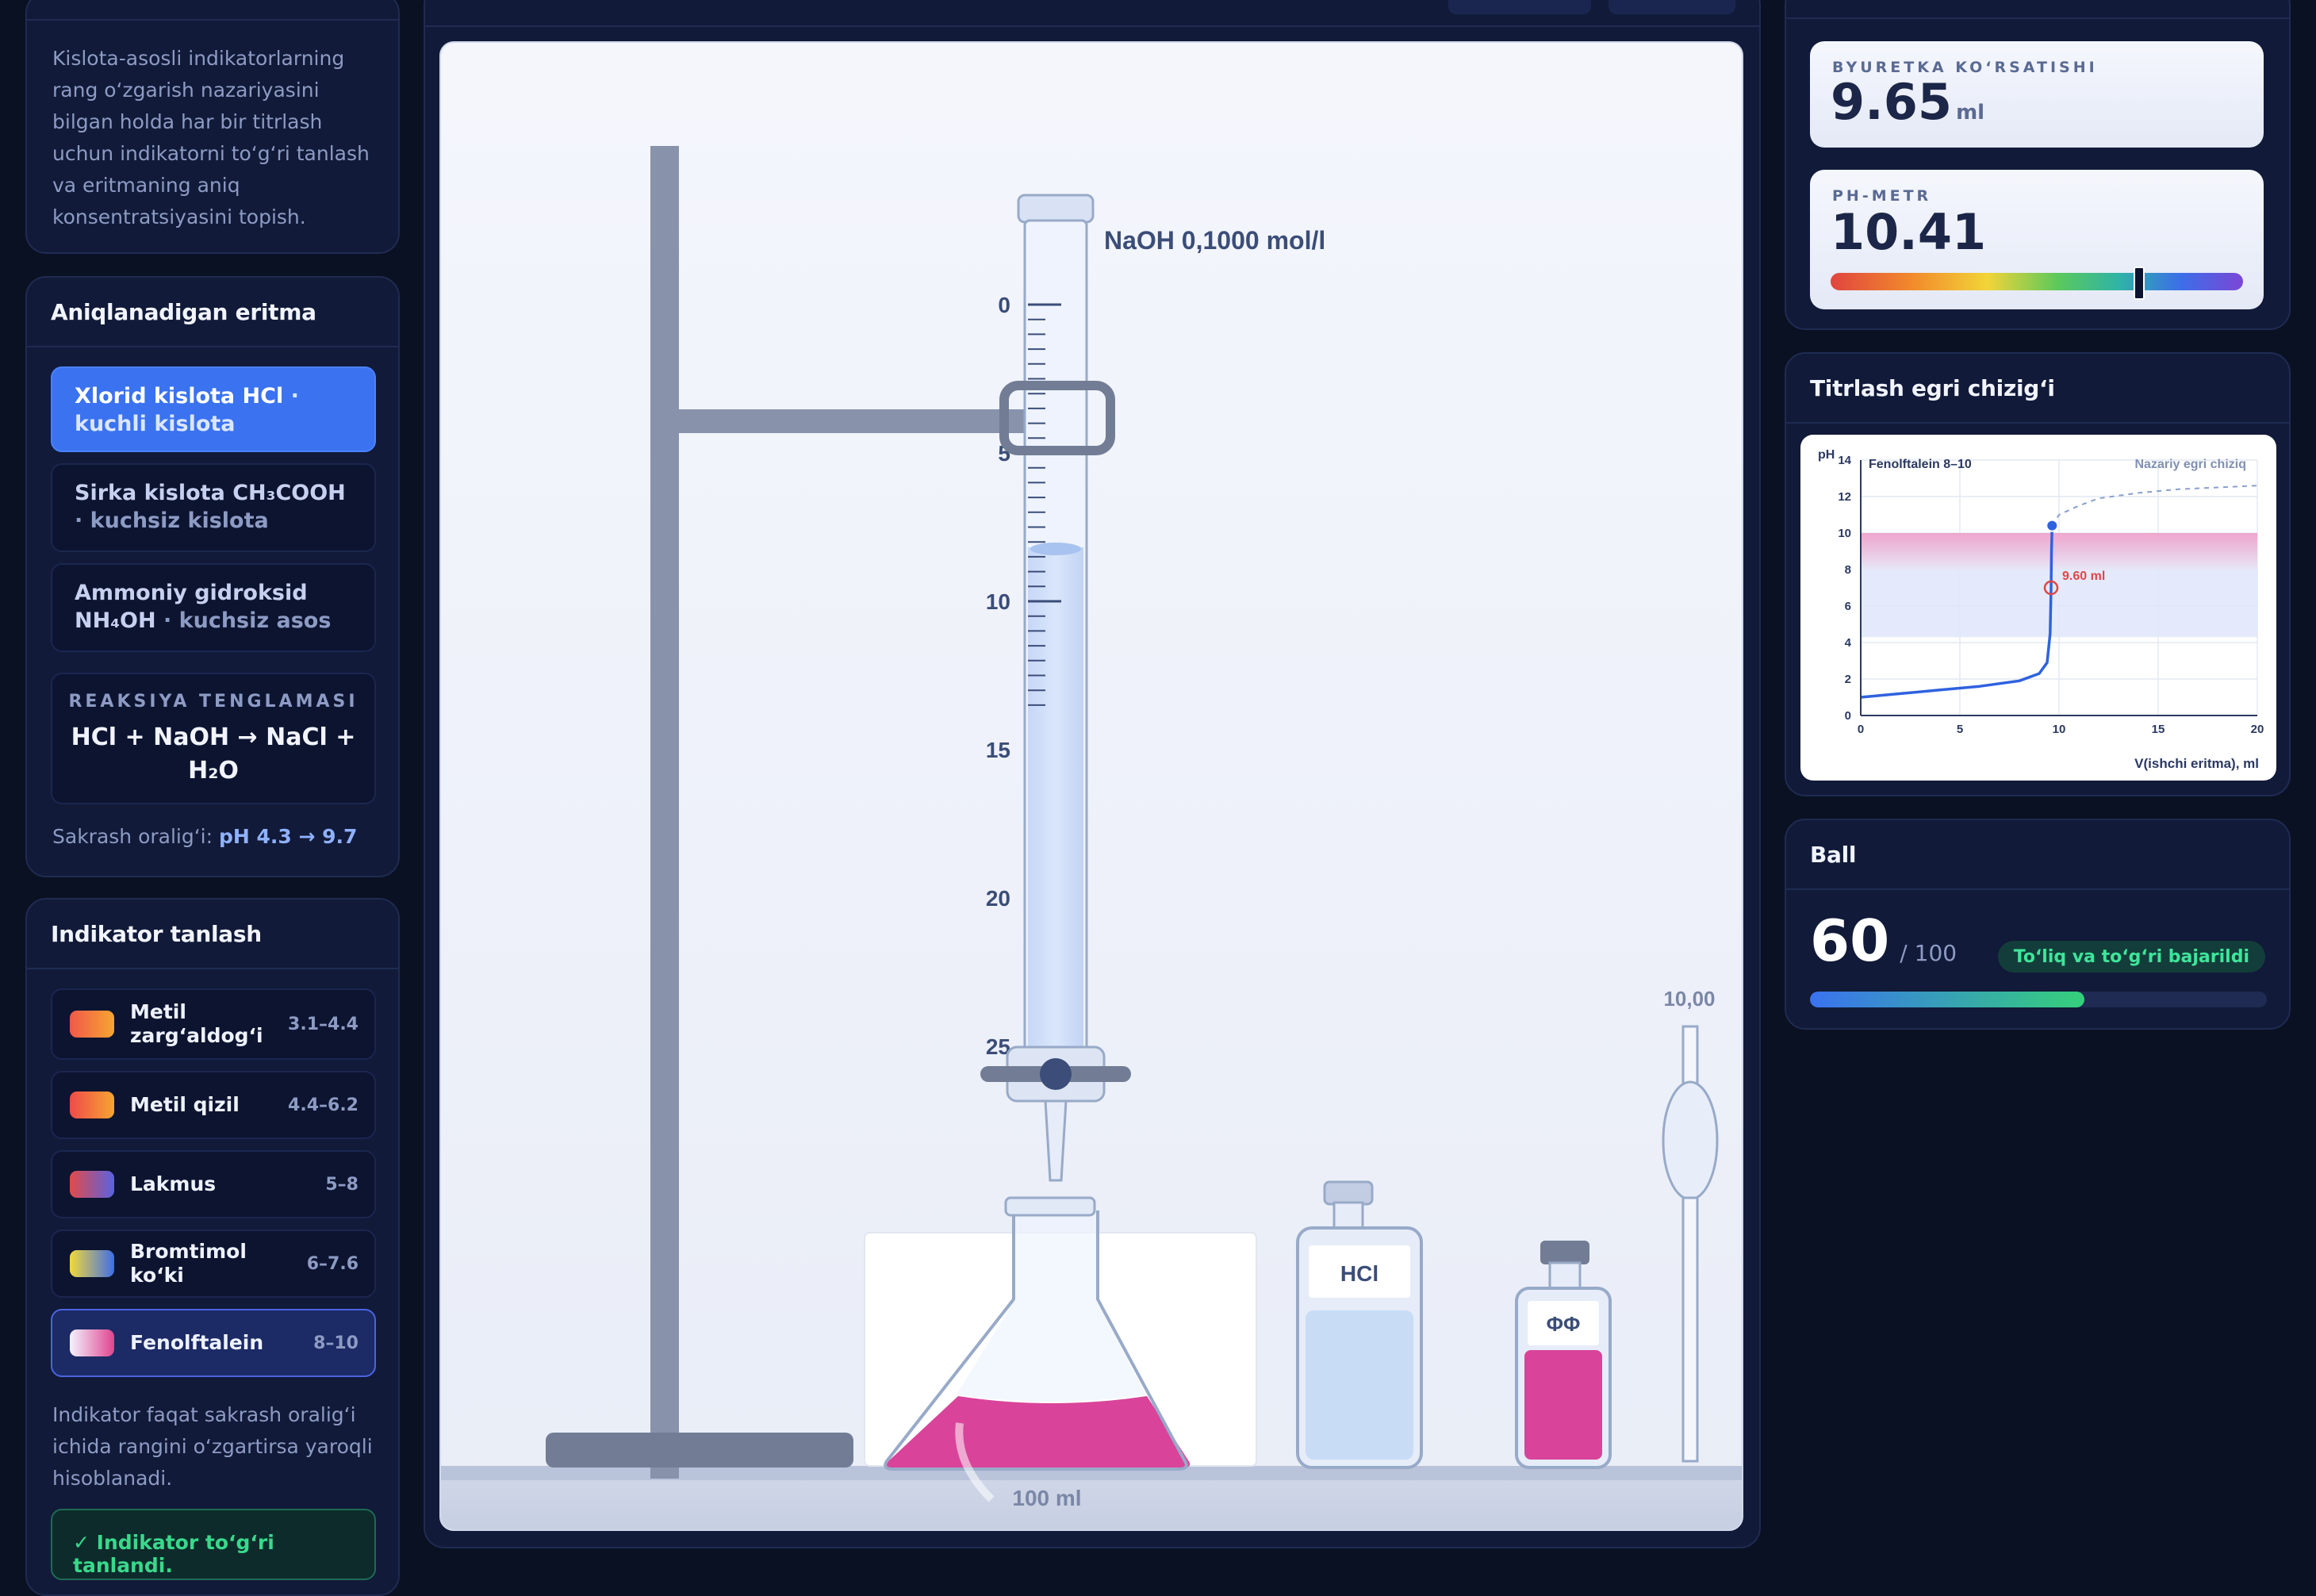 This screenshot has width=2316, height=1596. Describe the element at coordinates (2038, 999) in the screenshot. I see `score-progress-track` at that location.